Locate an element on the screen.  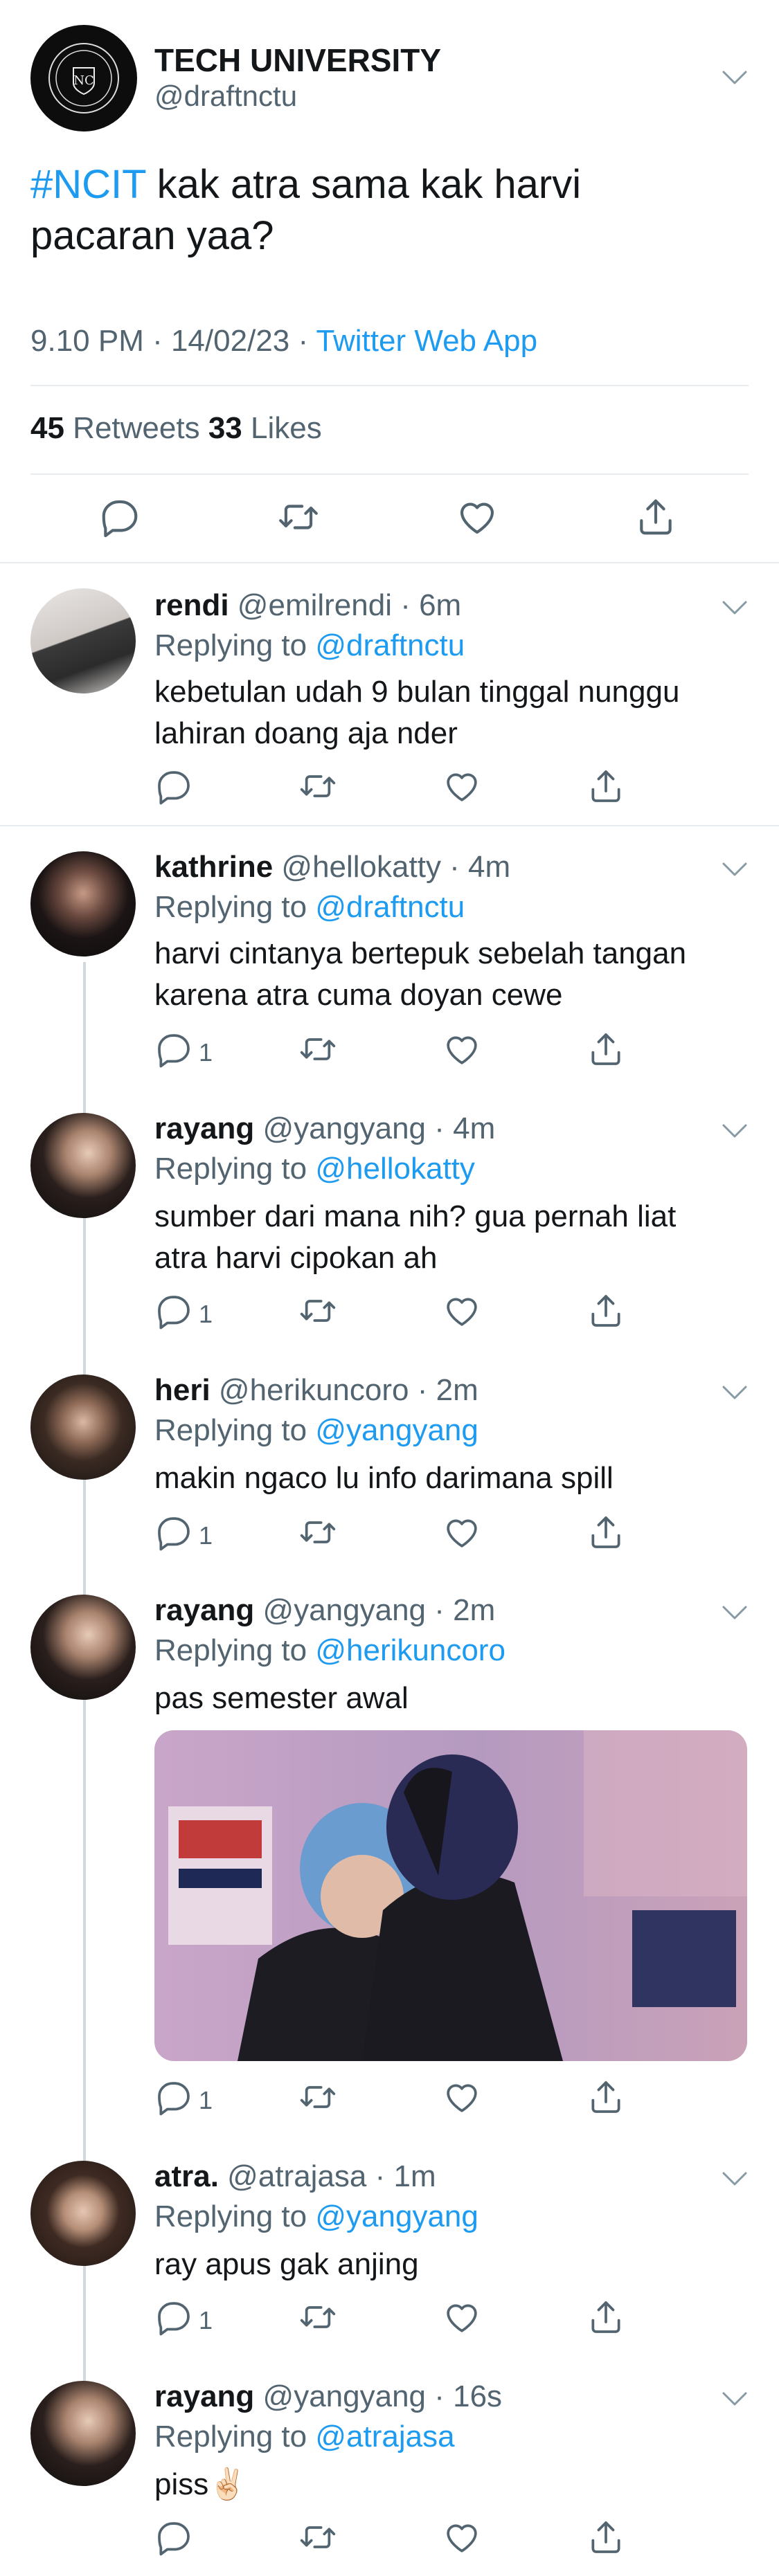
tweet-source-link: Twitter Web App is located at coordinates (427, 341).